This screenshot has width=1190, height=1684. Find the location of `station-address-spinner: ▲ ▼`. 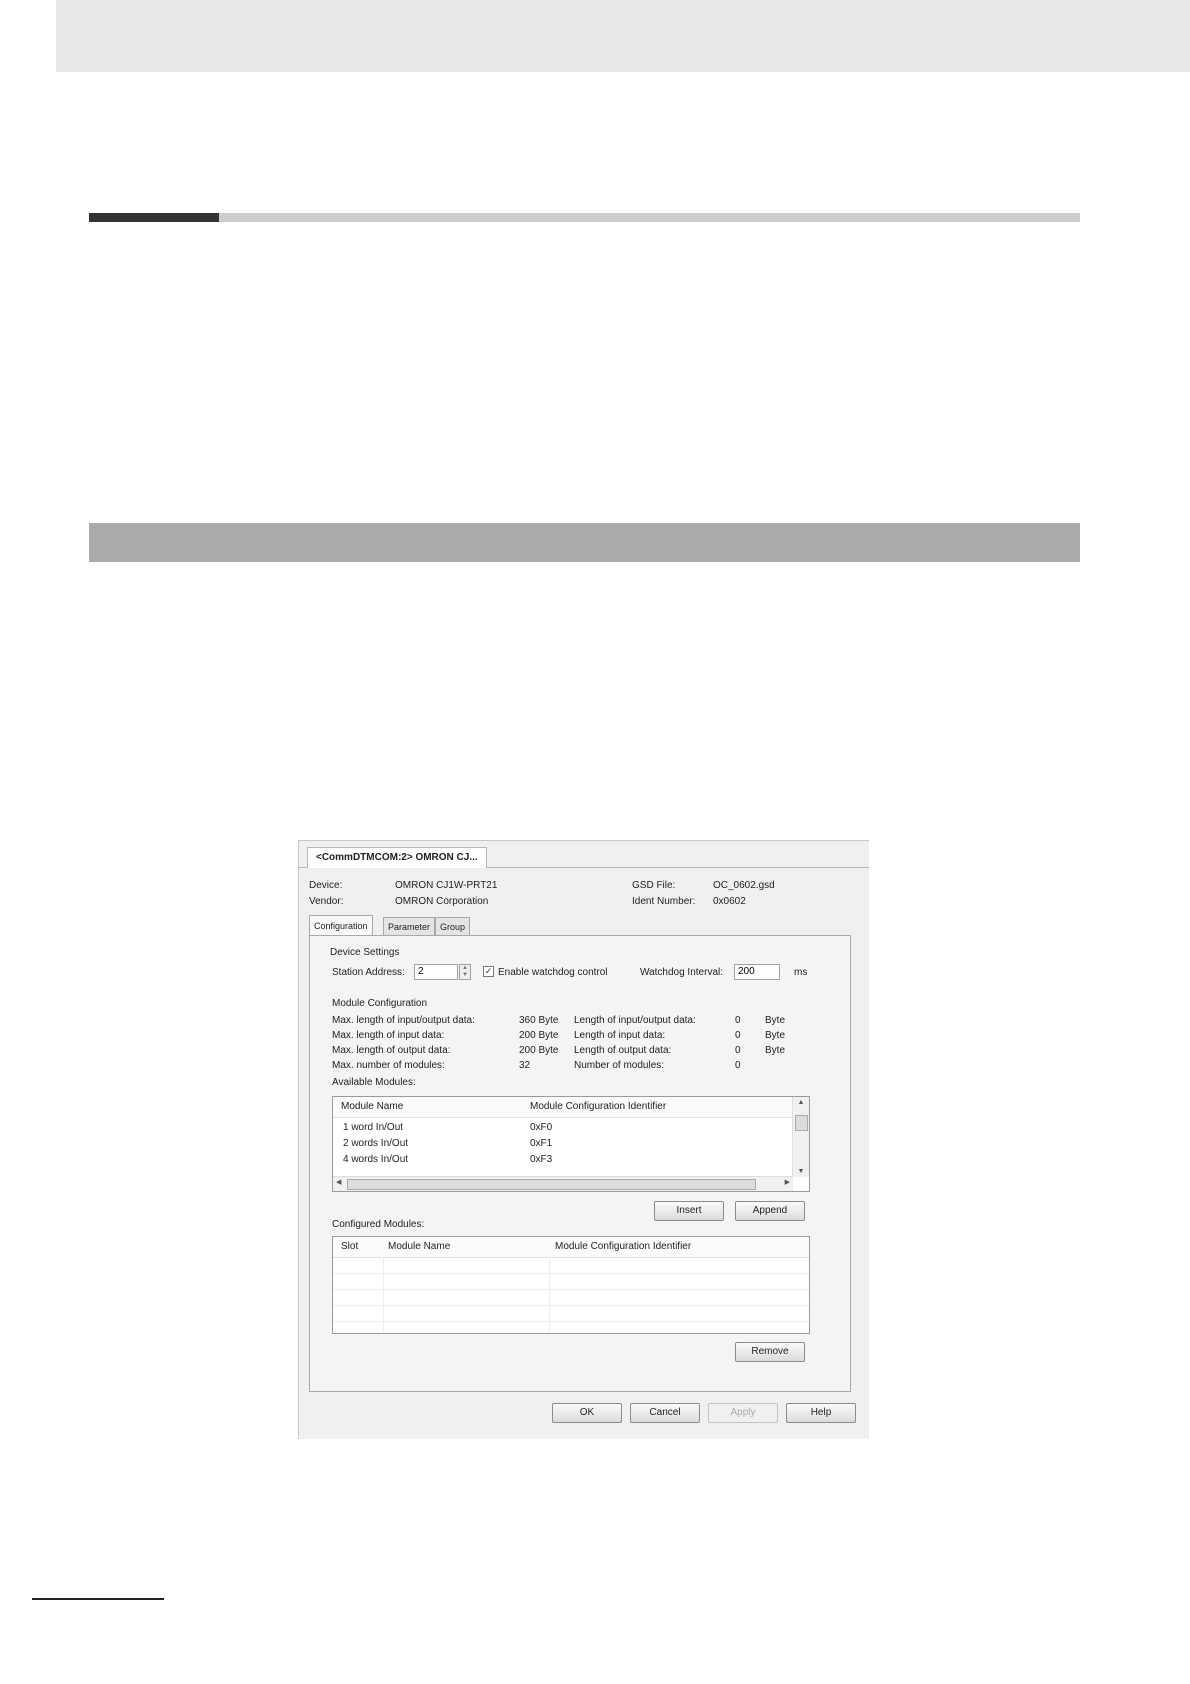

station-address-spinner: ▲ ▼ is located at coordinates (465, 972).